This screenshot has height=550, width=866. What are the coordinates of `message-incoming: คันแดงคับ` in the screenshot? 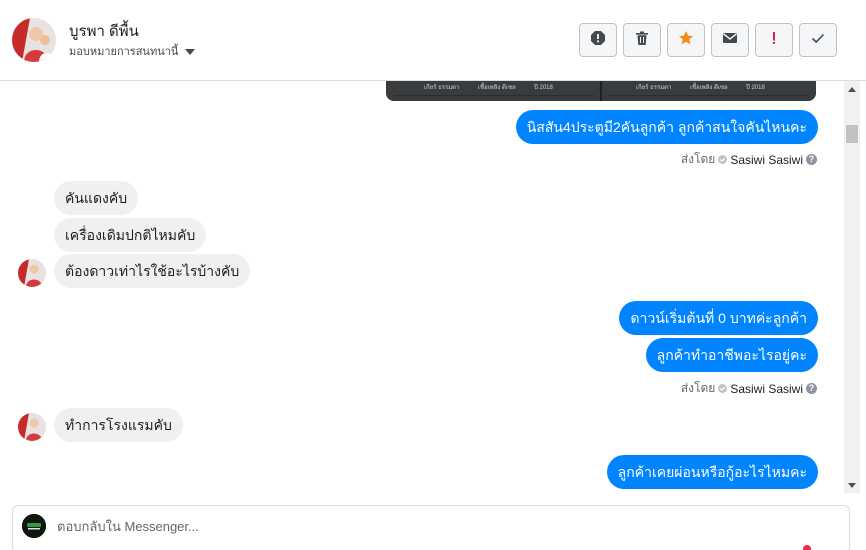 It's located at (96, 198).